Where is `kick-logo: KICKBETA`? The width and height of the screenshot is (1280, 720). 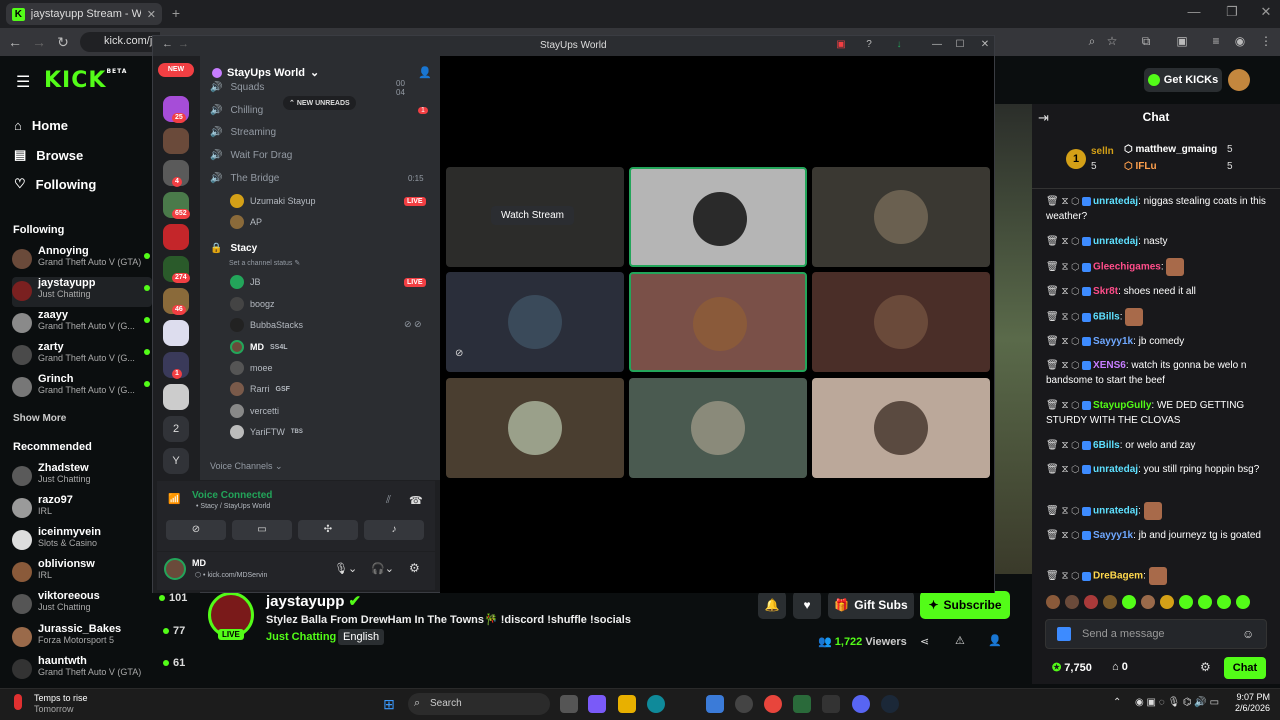 kick-logo: KICKBETA is located at coordinates (85, 80).